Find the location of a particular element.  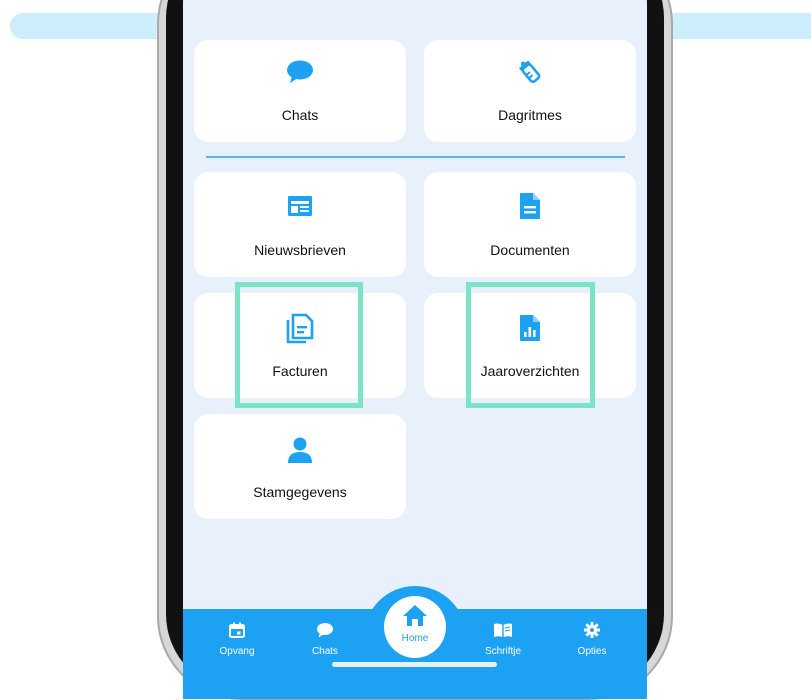

stamgegevens-card-label: Stamgegevens is located at coordinates (300, 492).